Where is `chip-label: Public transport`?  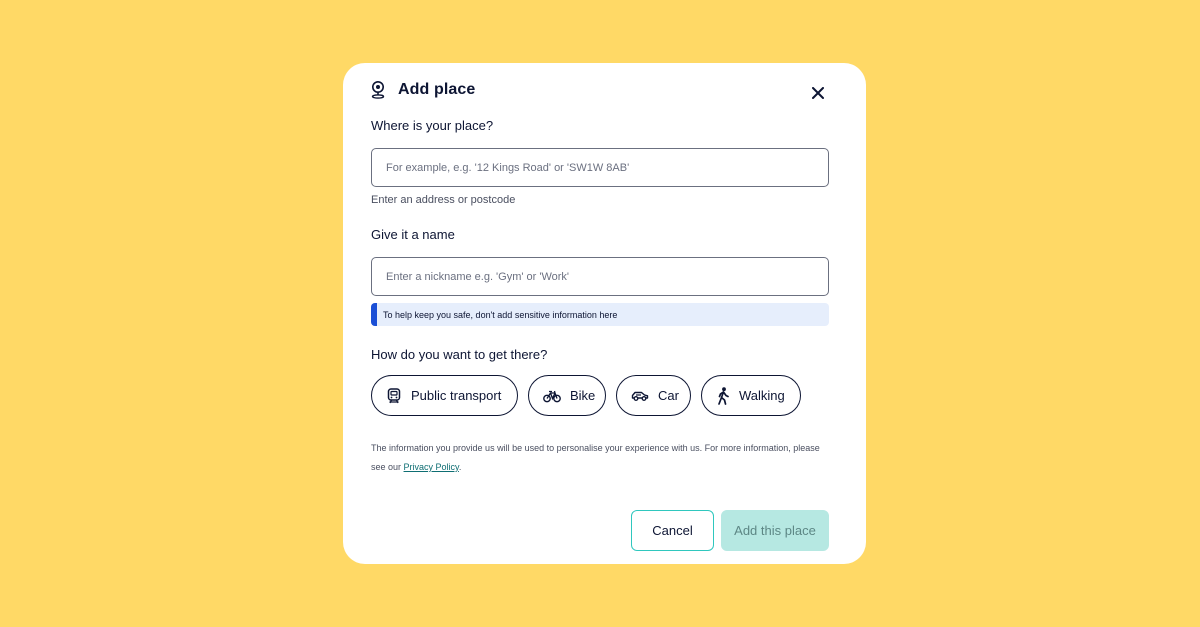
chip-label: Public transport is located at coordinates (456, 395).